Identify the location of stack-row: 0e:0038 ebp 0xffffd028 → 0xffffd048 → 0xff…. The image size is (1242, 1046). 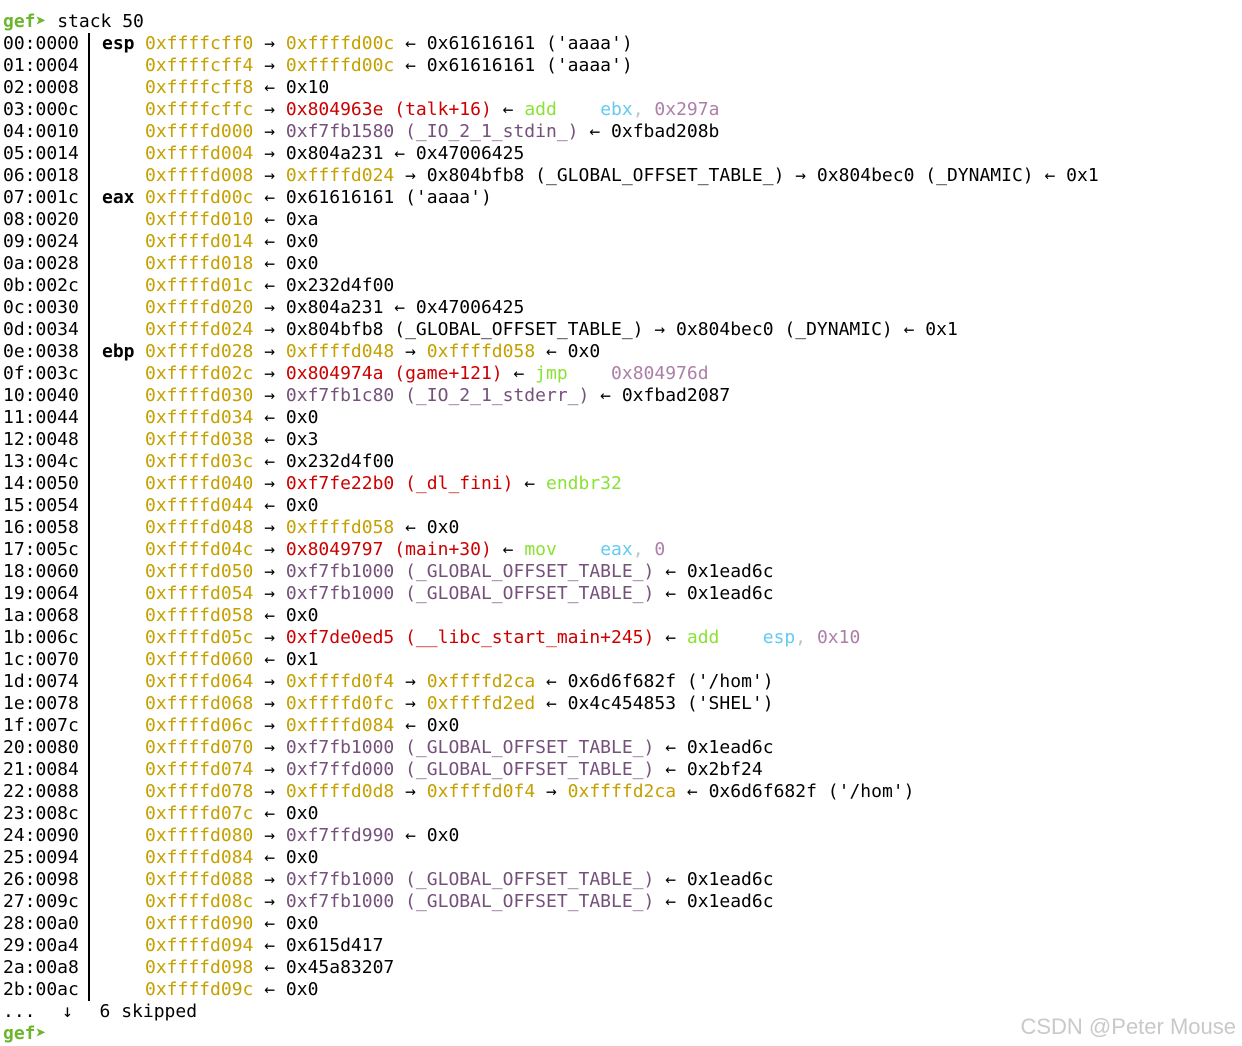
(551, 352).